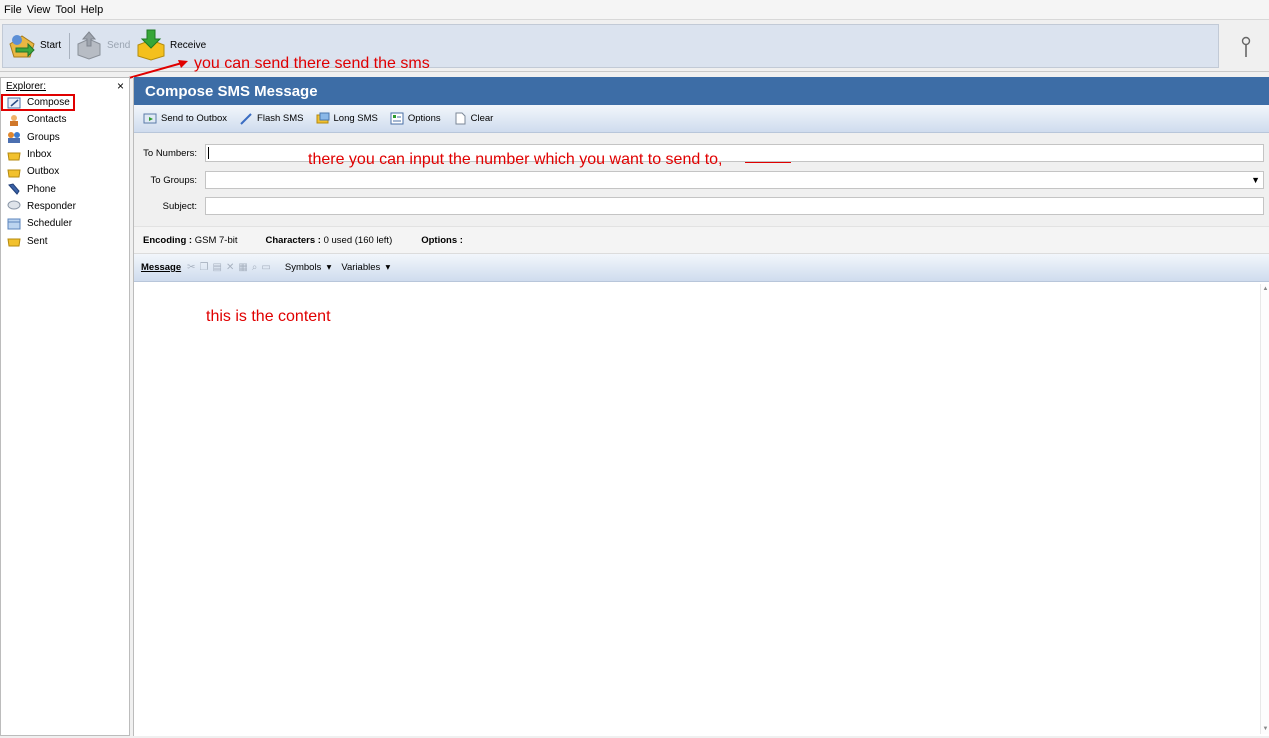 The image size is (1269, 738). What do you see at coordinates (14, 103) in the screenshot?
I see `compose-icon` at bounding box center [14, 103].